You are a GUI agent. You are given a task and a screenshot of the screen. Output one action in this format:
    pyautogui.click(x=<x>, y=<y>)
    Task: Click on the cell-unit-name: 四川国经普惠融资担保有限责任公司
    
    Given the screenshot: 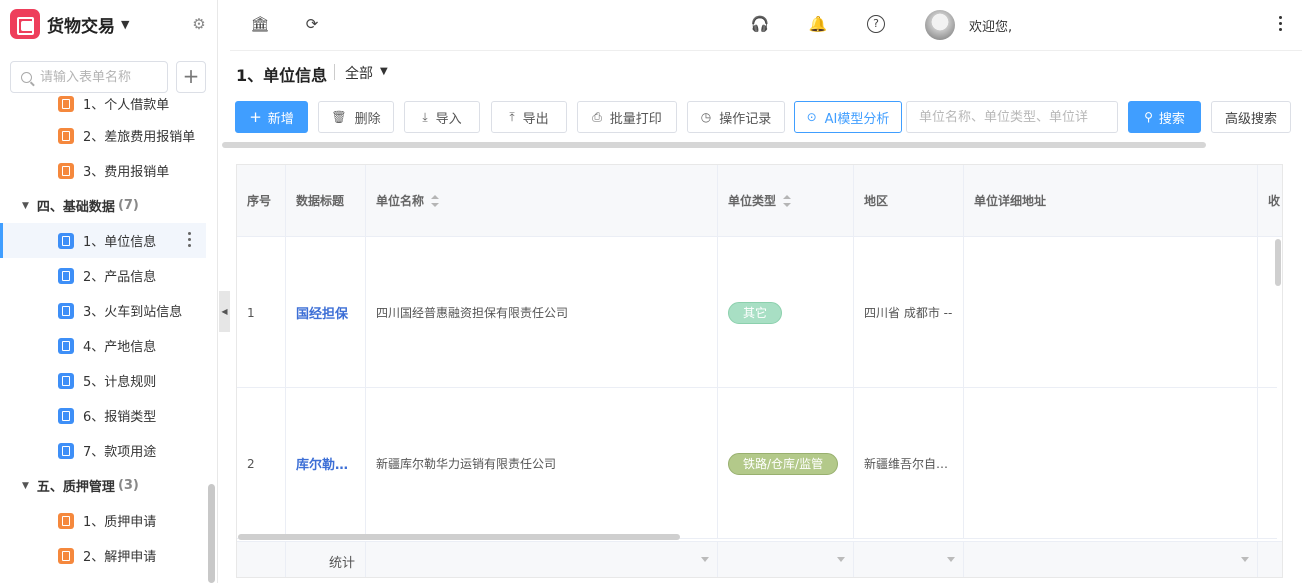 What is the action you would take?
    pyautogui.click(x=542, y=312)
    